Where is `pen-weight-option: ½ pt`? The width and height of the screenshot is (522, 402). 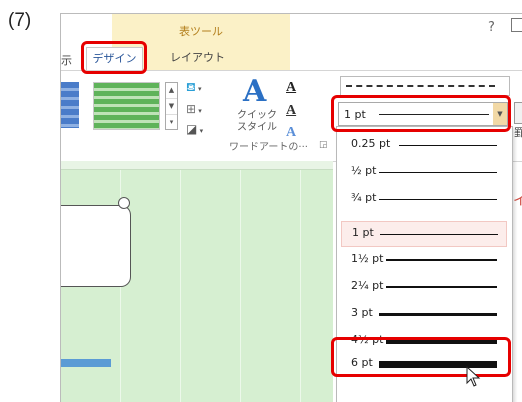 pen-weight-option: ½ pt is located at coordinates (423, 172).